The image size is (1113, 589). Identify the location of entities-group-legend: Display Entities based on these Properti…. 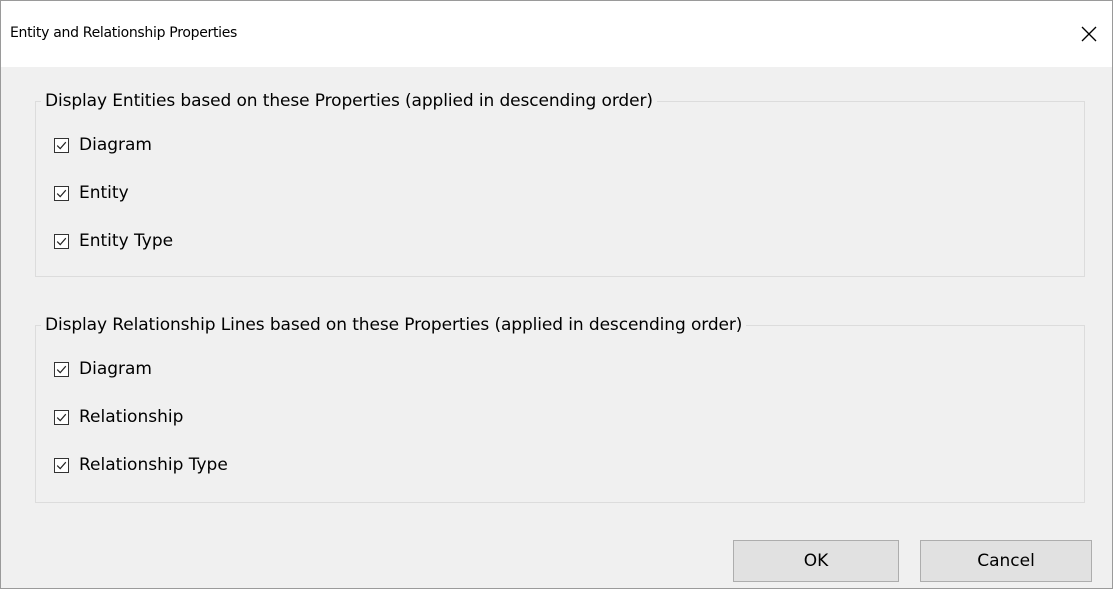
(349, 101).